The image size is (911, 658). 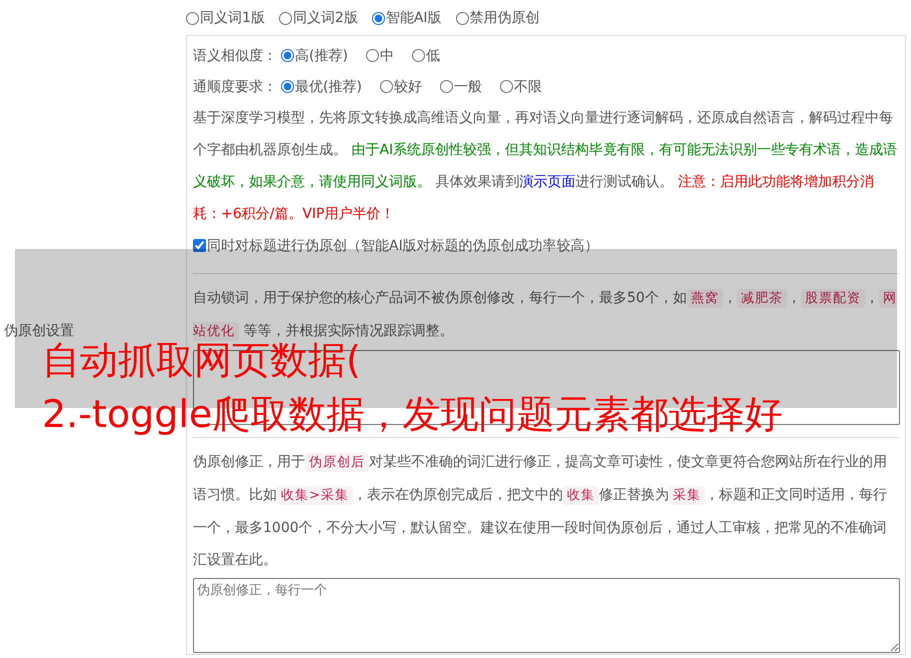 I want to click on correction-field: 伪原创修正，每行一个, so click(x=546, y=615).